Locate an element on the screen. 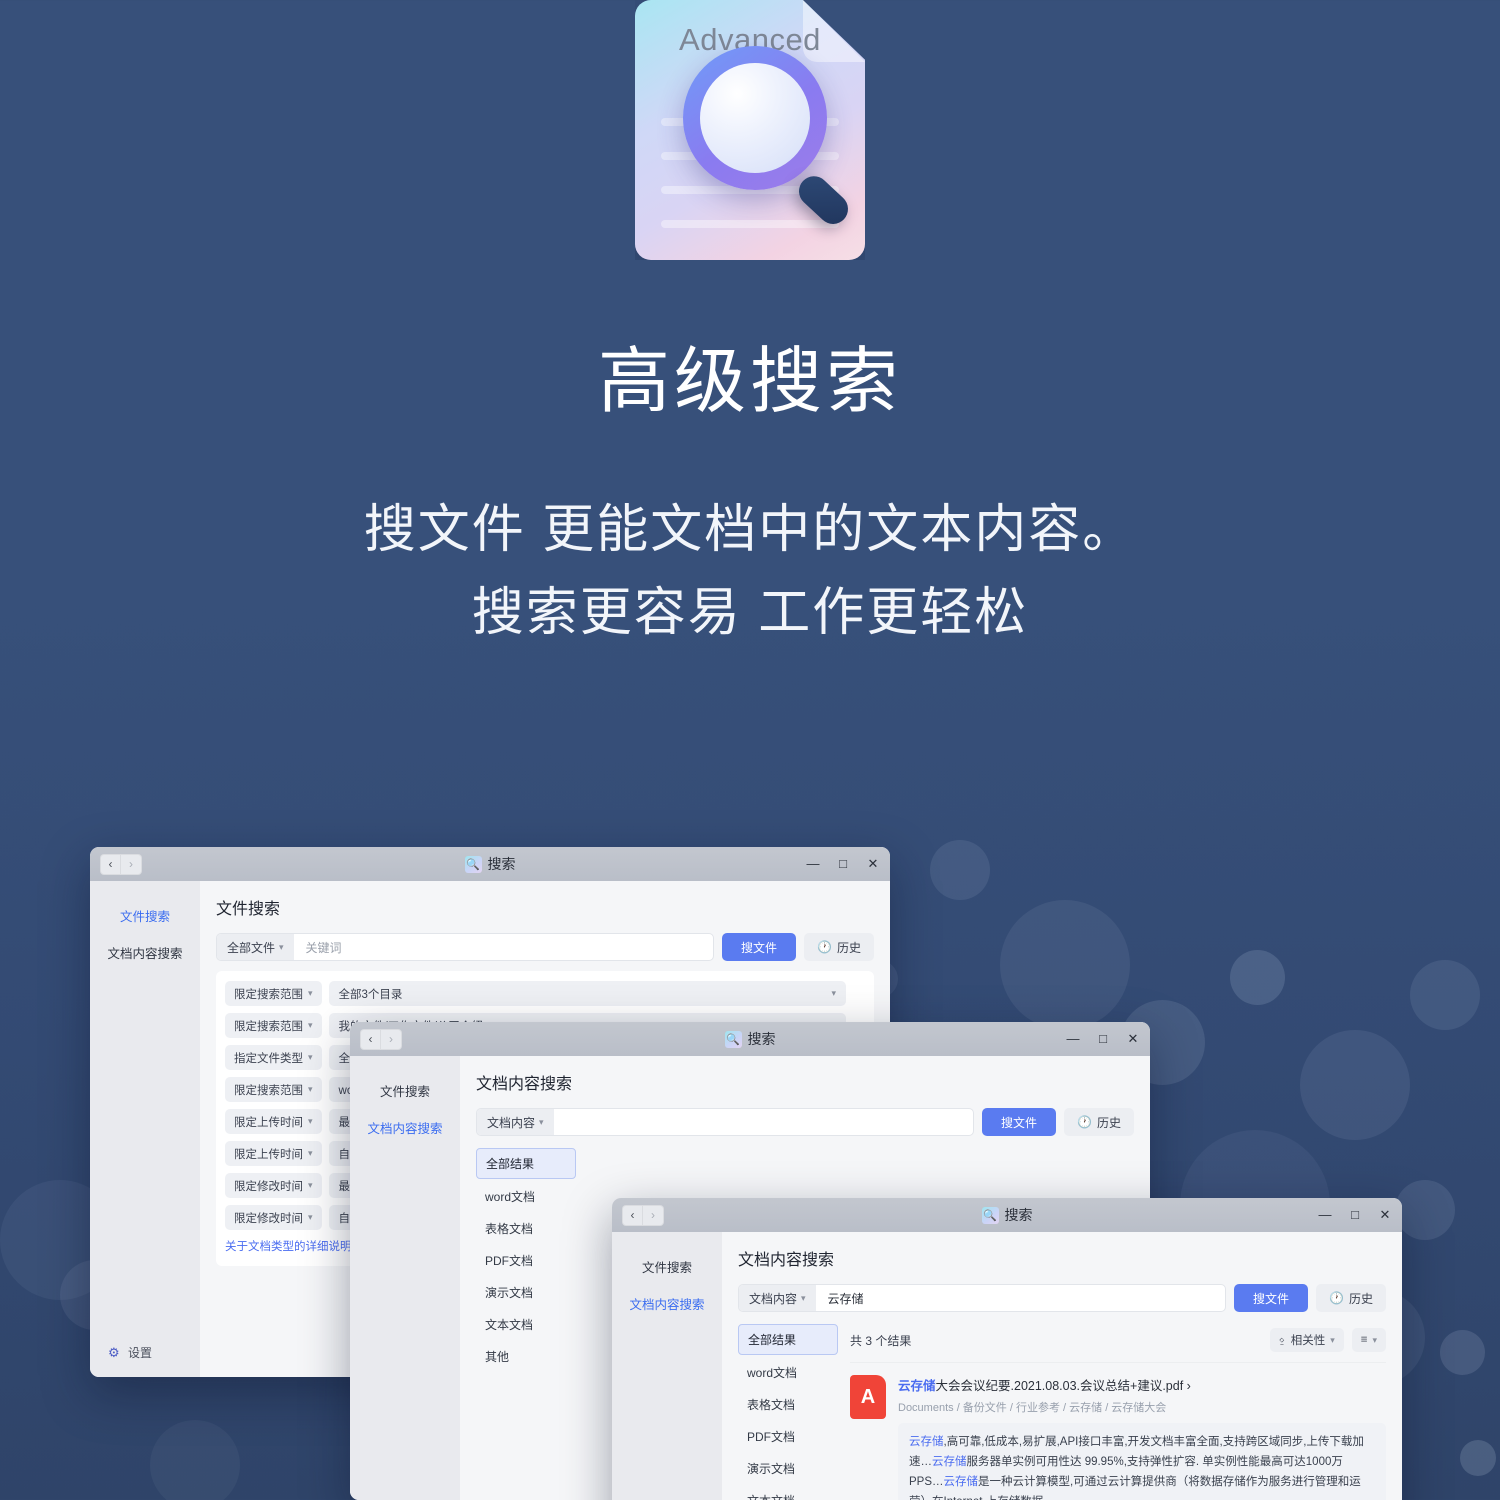  search-field: 文档内容 ▾ is located at coordinates (725, 1122).